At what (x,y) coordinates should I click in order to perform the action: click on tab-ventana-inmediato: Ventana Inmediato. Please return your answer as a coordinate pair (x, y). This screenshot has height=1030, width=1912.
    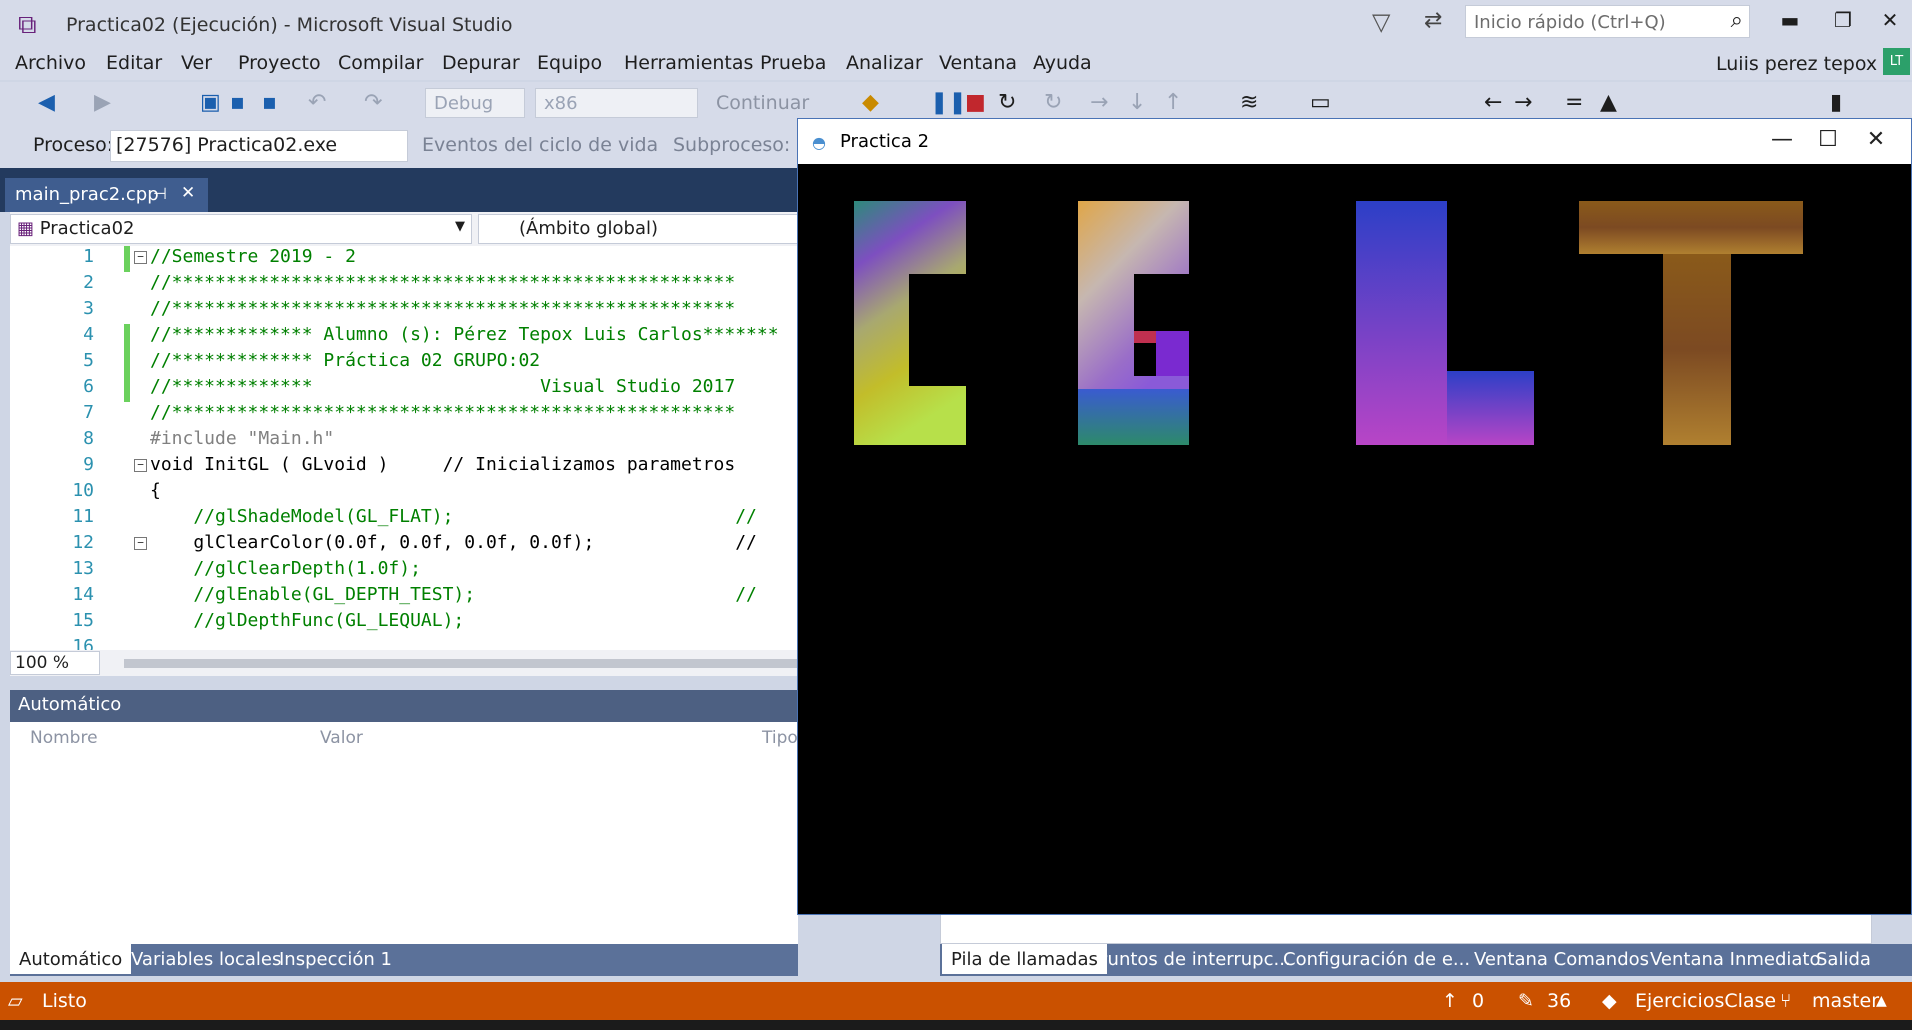
    Looking at the image, I should click on (1735, 959).